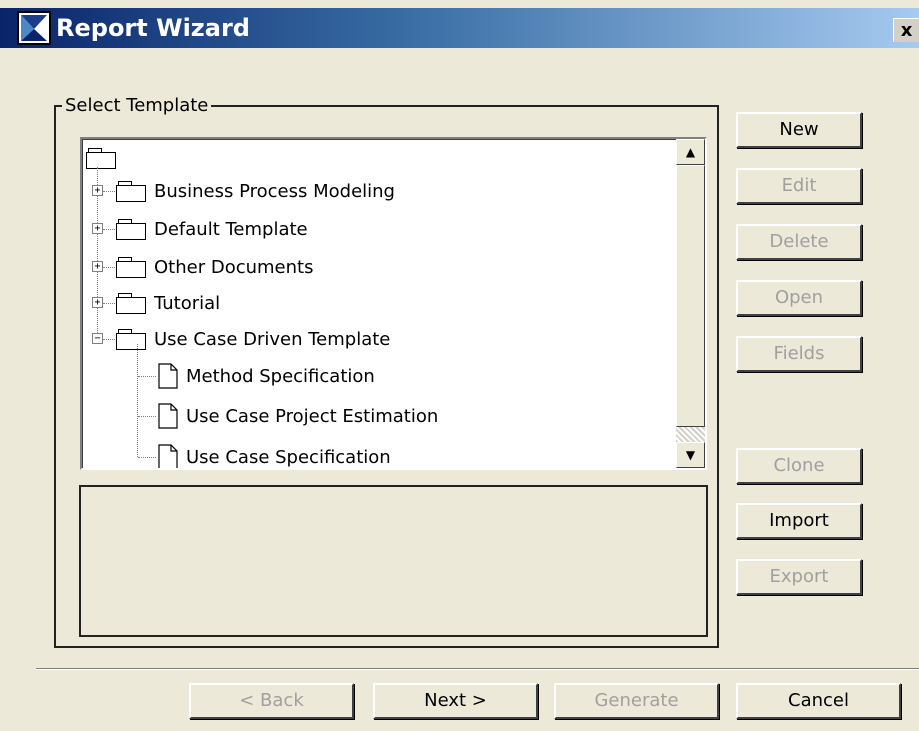 This screenshot has width=919, height=731. I want to click on tree-node-tutorial: Tutorial, so click(168, 303).